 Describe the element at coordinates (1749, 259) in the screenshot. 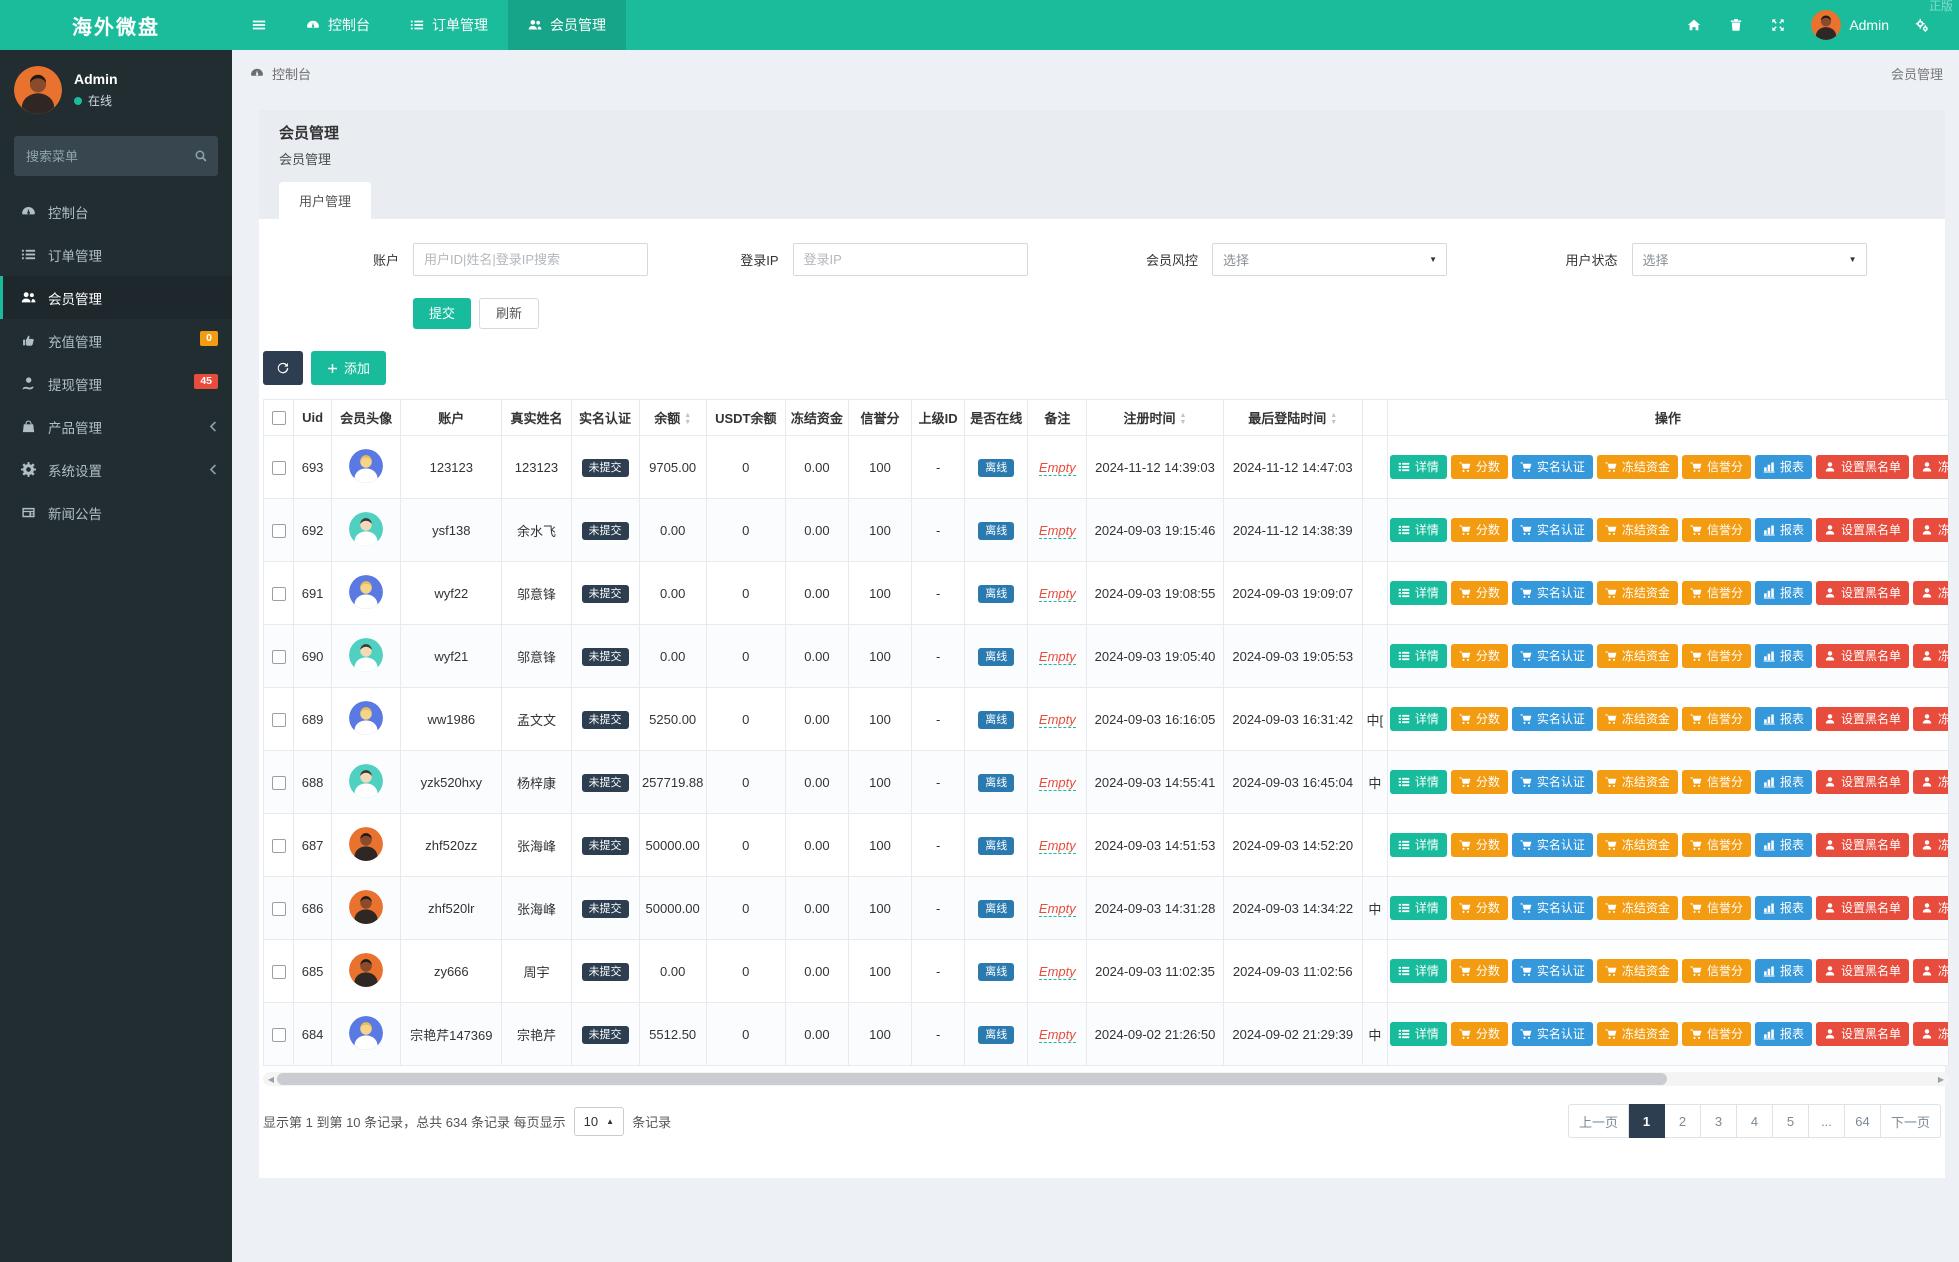

I see `user-status-select: 选择 ▼` at that location.